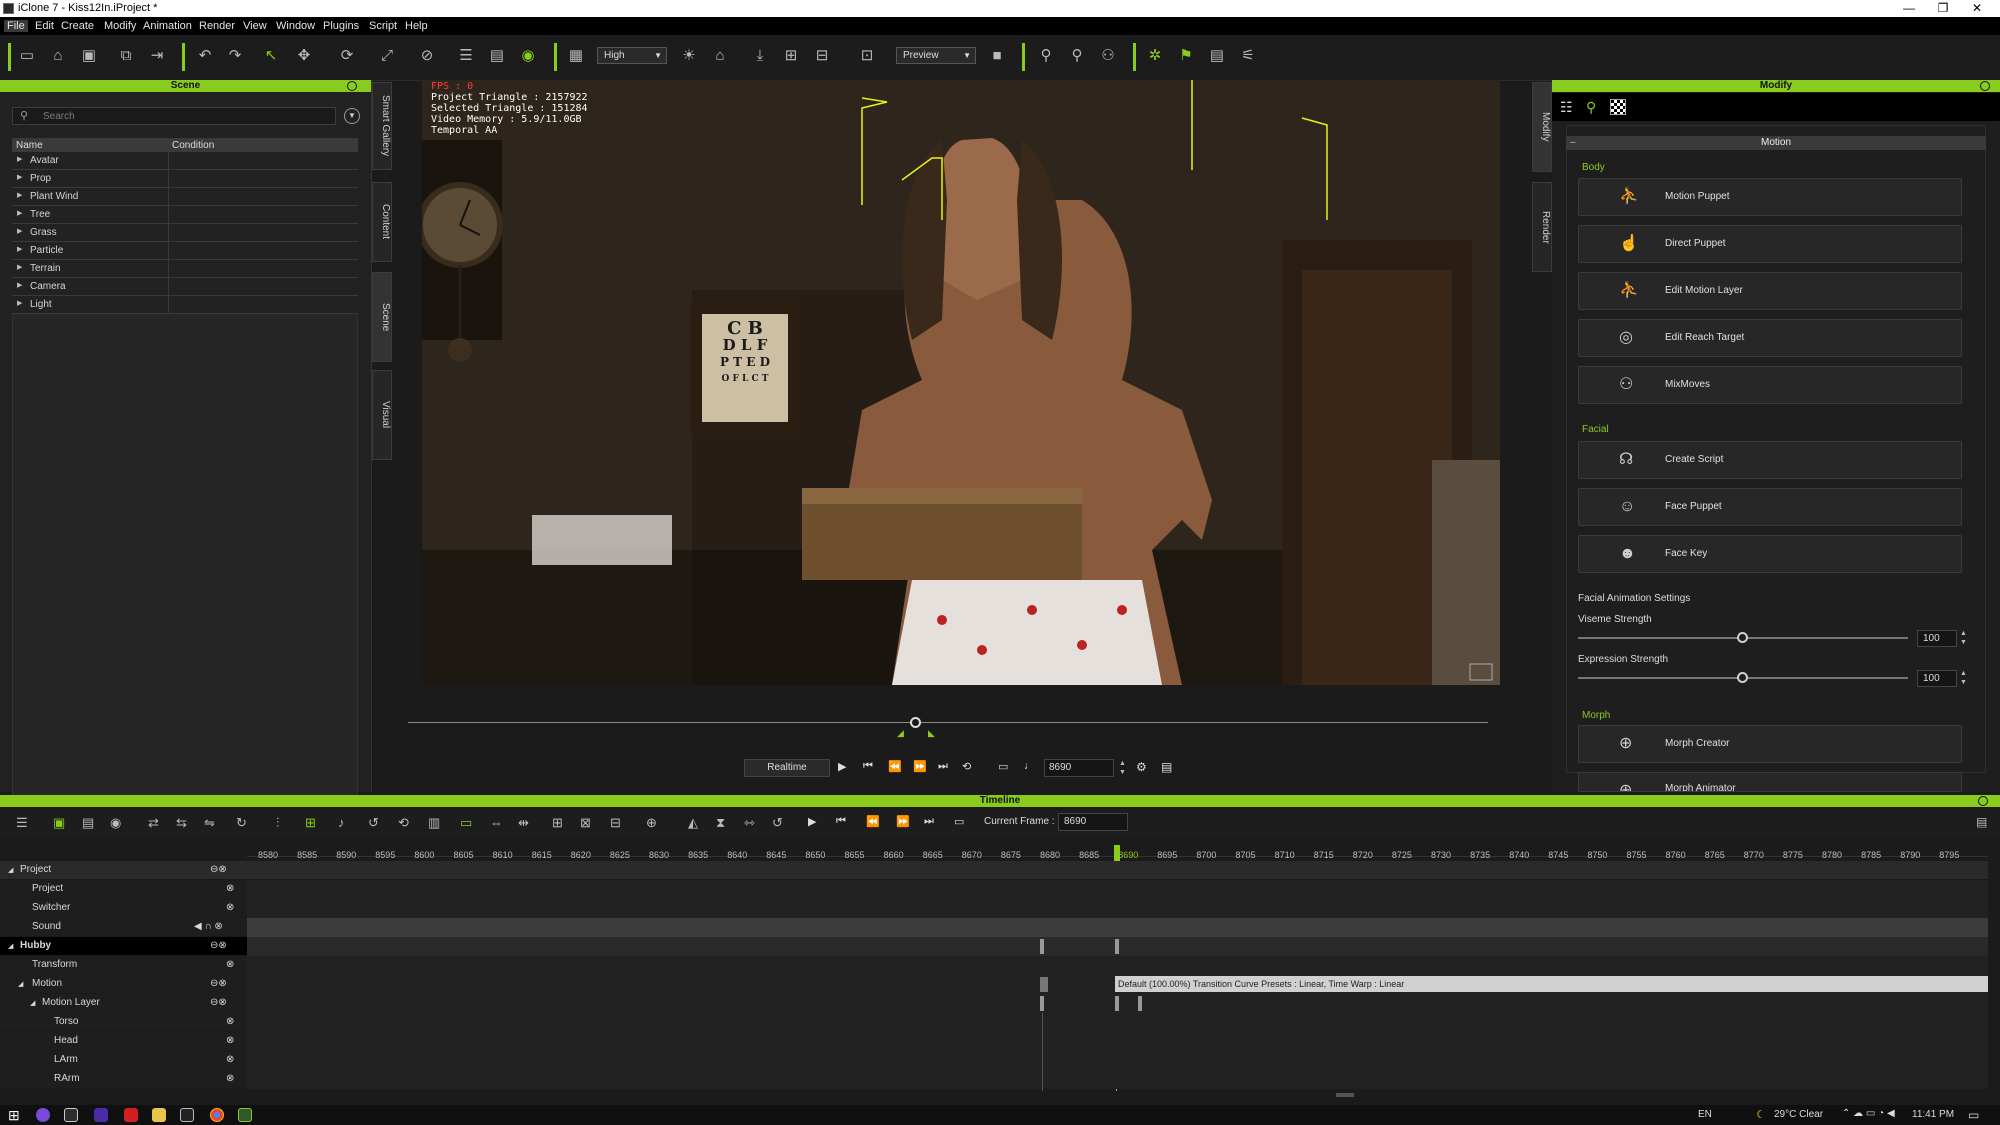 The width and height of the screenshot is (2000, 1125). Describe the element at coordinates (1868, 1113) in the screenshot. I see `tray-icons: ⌃ ☁ ▭ ◔ ◀` at that location.